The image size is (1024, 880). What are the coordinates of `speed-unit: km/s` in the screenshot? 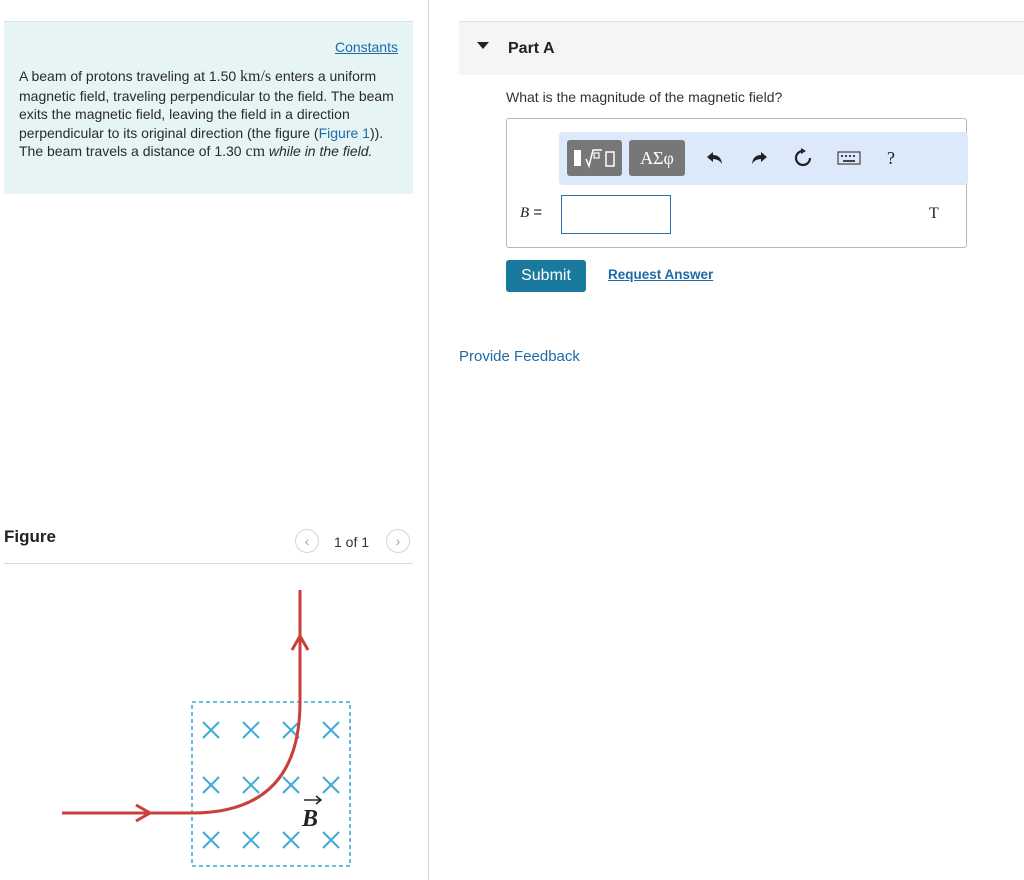 It's located at (256, 76).